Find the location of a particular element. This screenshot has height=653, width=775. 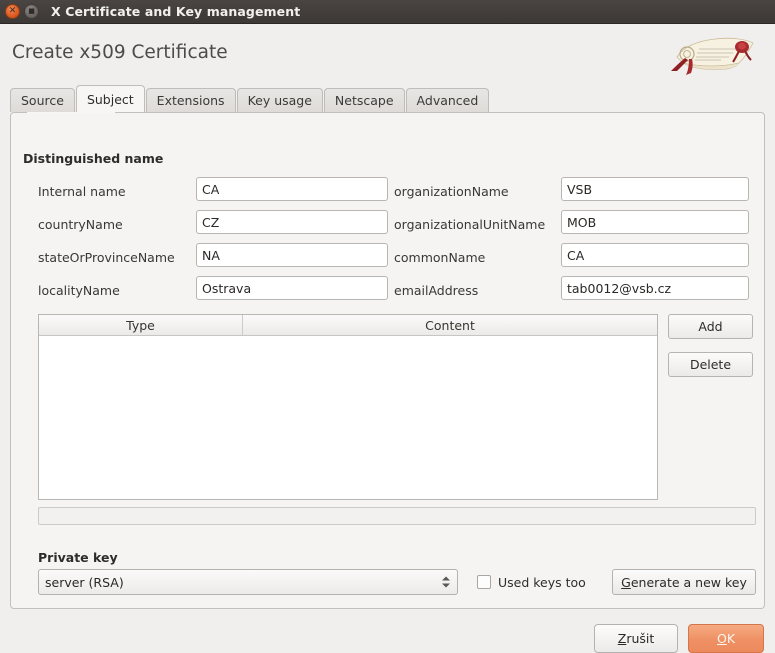

tab-advanced: Advanced is located at coordinates (447, 100).